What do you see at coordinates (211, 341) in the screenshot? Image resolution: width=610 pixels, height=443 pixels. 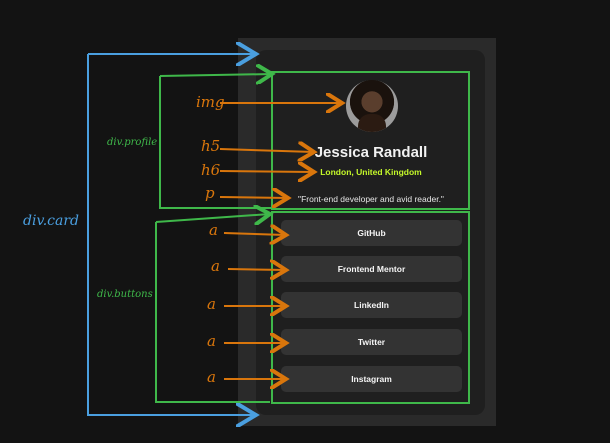 I see `label-a-4: a` at bounding box center [211, 341].